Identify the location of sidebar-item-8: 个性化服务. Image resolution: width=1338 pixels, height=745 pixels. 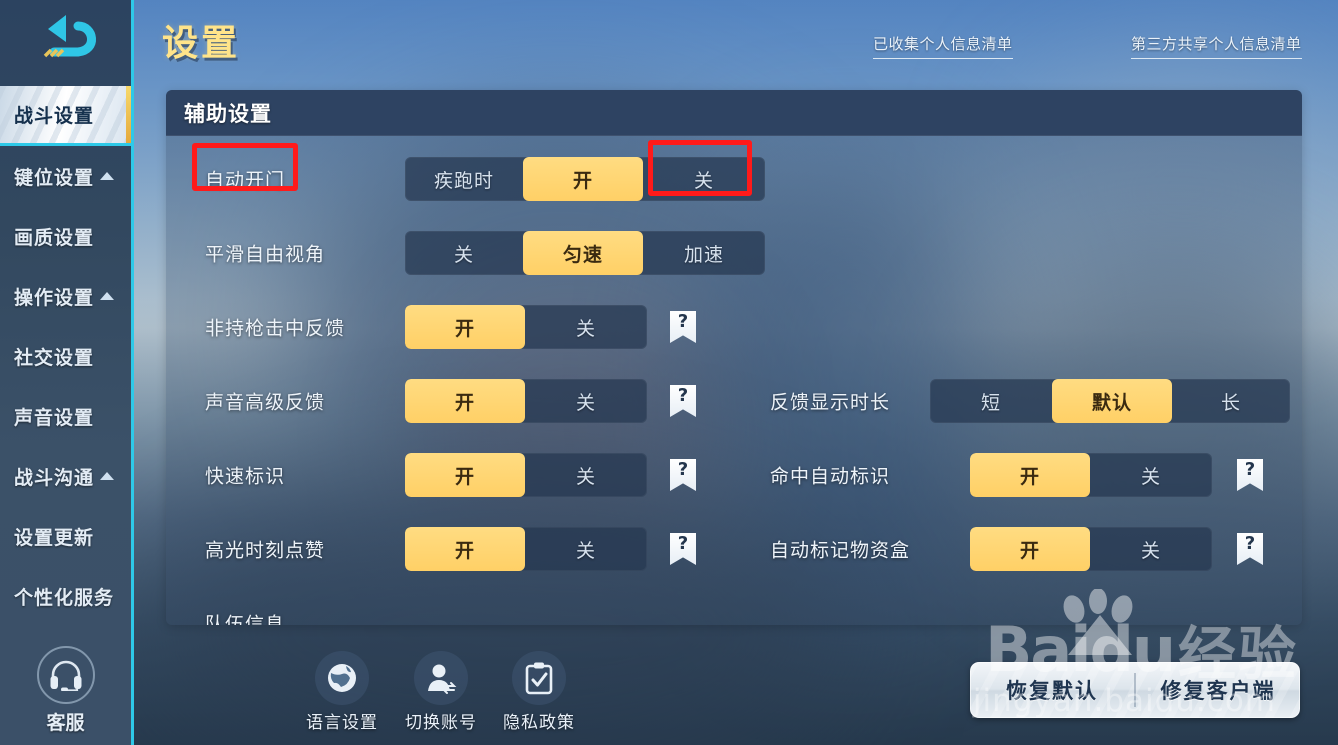
(65, 596).